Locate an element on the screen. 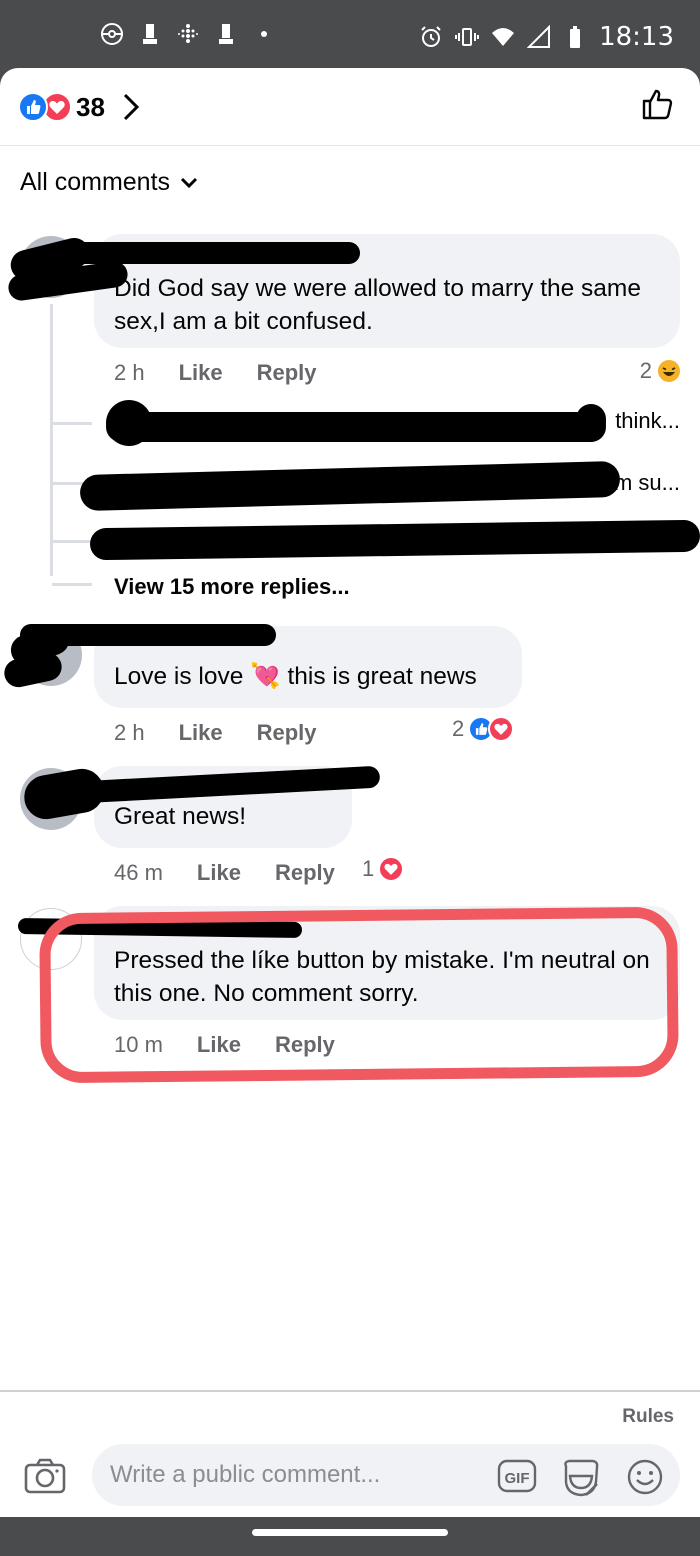 This screenshot has width=700, height=1556. camera-icon is located at coordinates (45, 1476).